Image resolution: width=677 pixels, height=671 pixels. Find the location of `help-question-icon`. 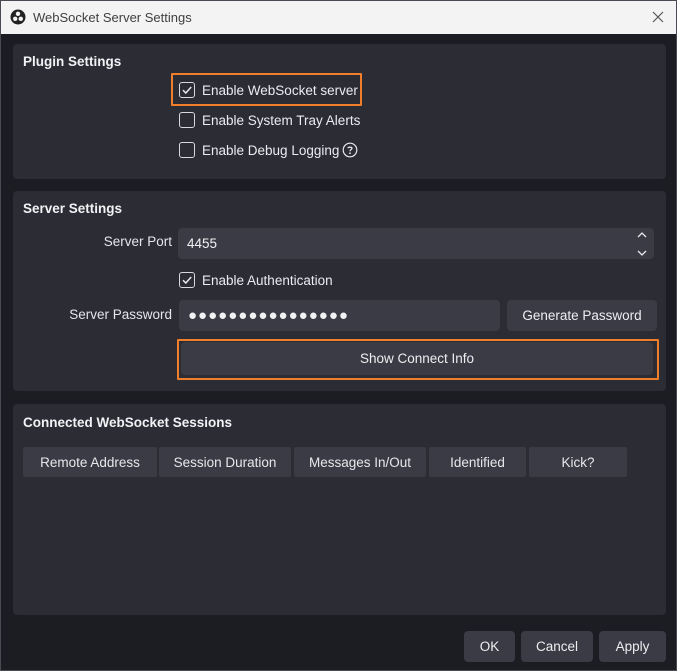

help-question-icon is located at coordinates (350, 150).